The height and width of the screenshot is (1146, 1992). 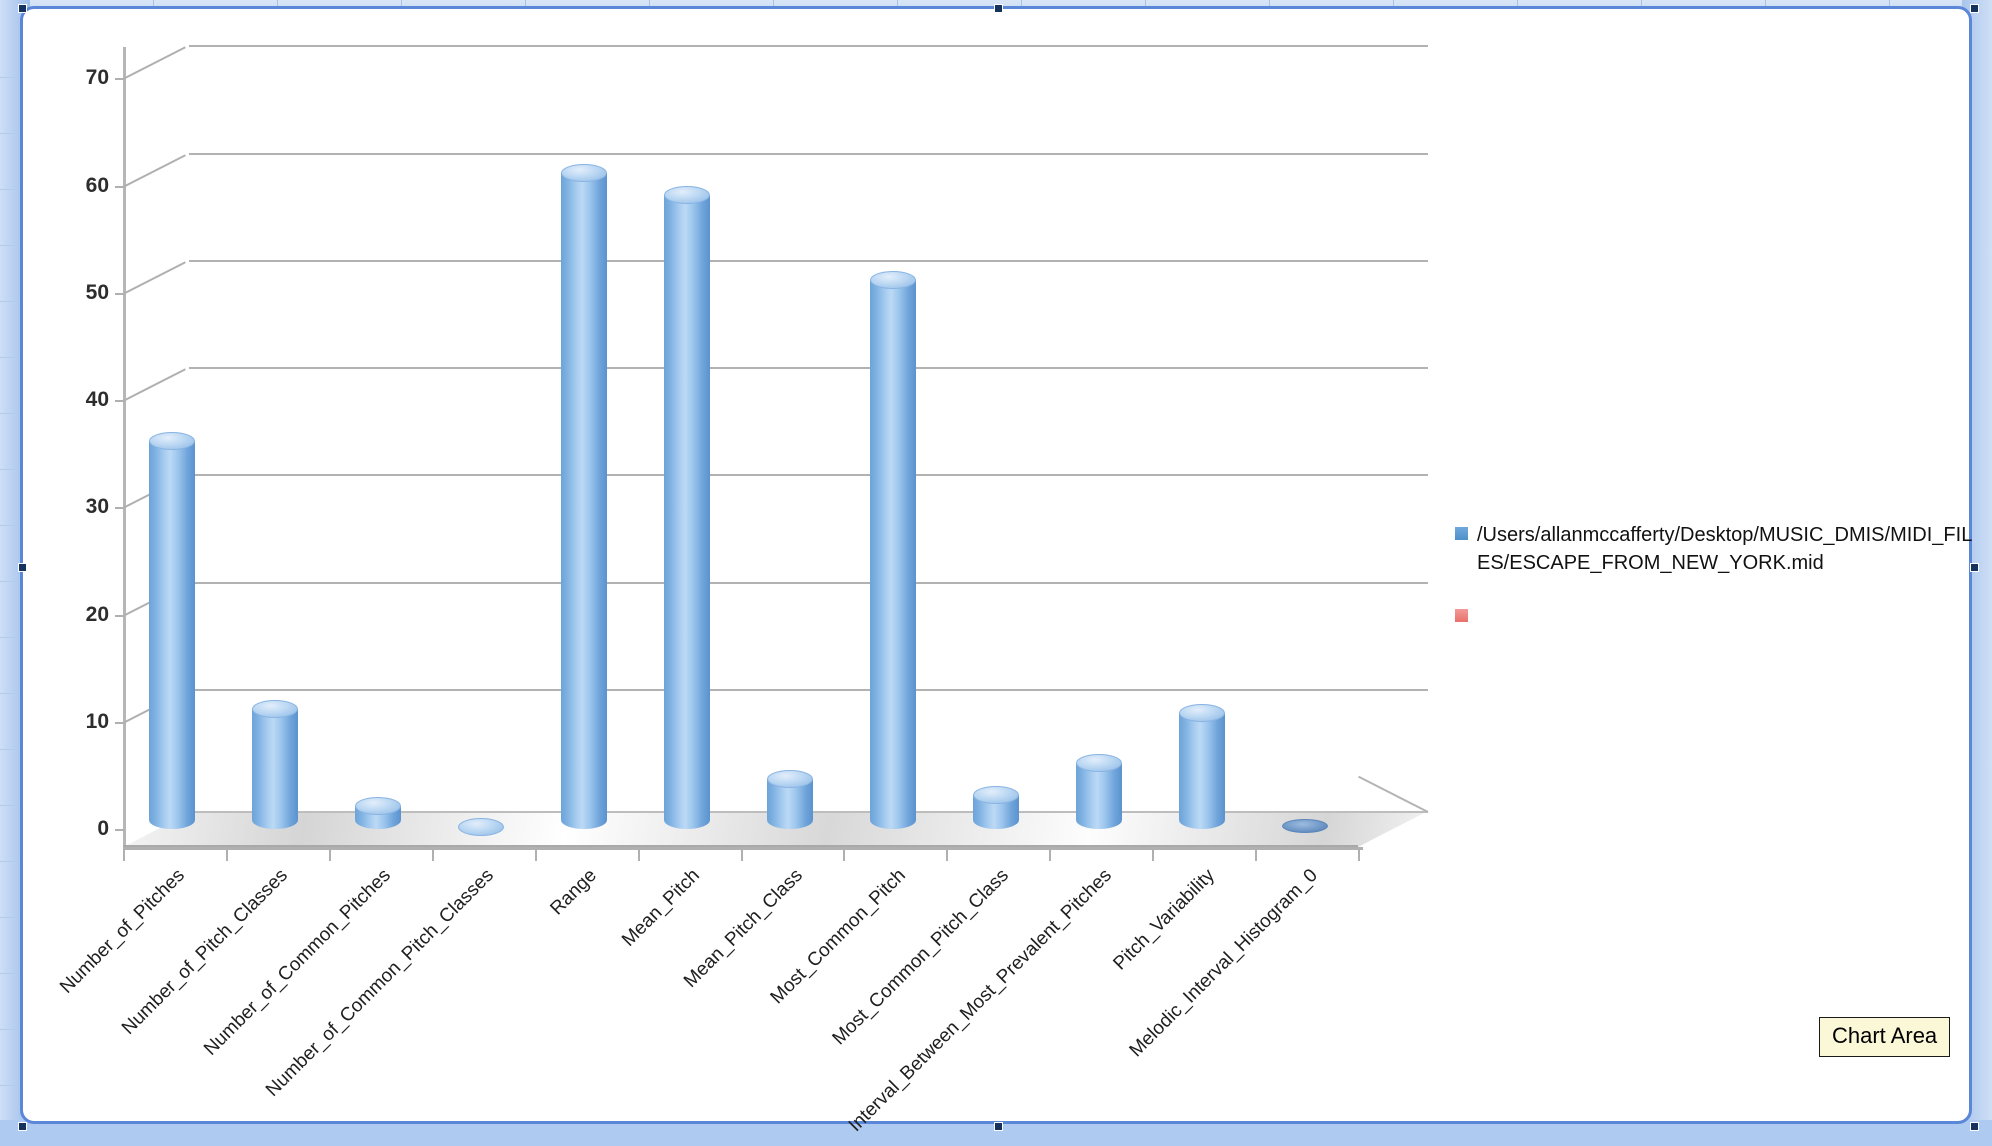 What do you see at coordinates (1715, 612) in the screenshot?
I see `legend-entry` at bounding box center [1715, 612].